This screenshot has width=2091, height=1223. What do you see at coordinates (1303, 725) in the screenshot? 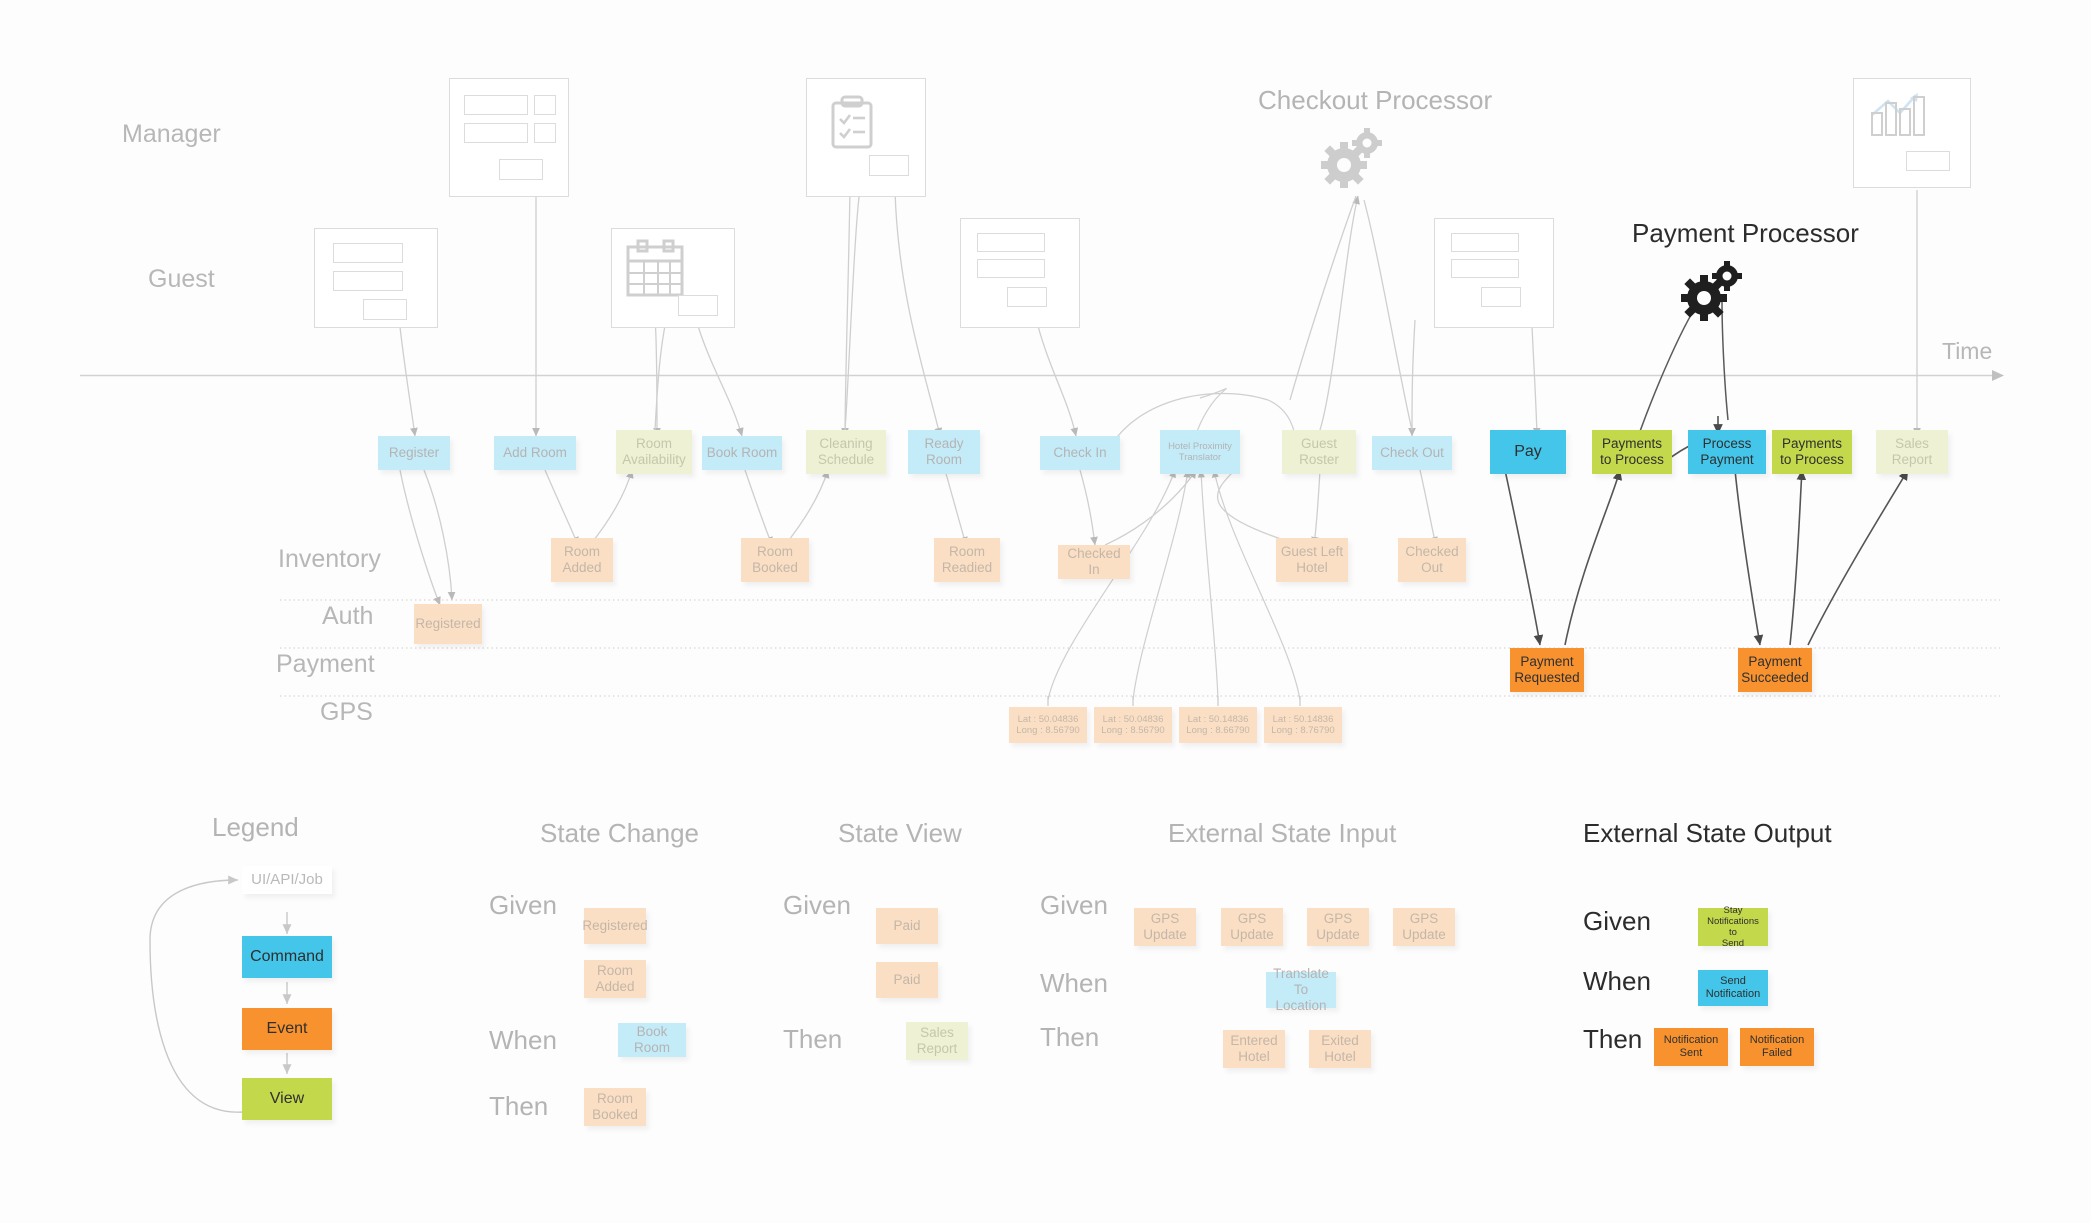
I see `gps-card-4: Lat : 50.14836 Long : 8.76790` at bounding box center [1303, 725].